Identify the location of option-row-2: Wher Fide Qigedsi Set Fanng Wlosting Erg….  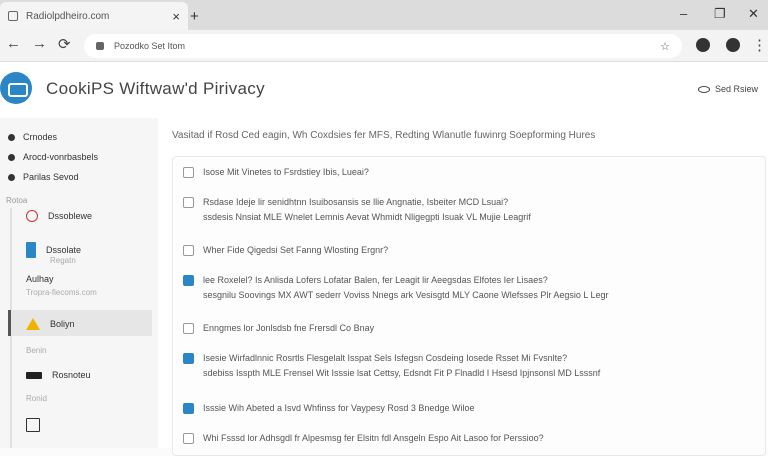
(285, 250).